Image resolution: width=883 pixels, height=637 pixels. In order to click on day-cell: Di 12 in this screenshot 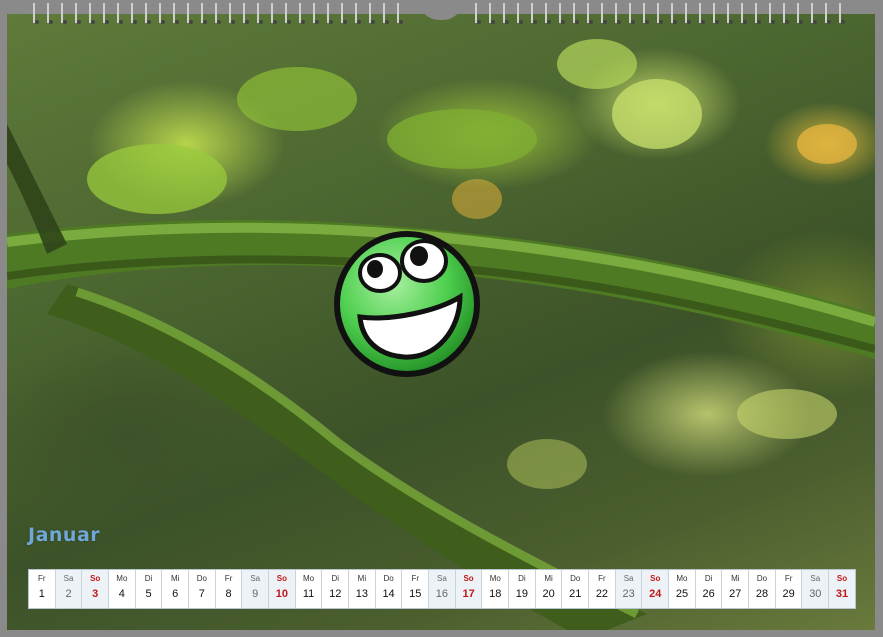, I will do `click(336, 589)`.